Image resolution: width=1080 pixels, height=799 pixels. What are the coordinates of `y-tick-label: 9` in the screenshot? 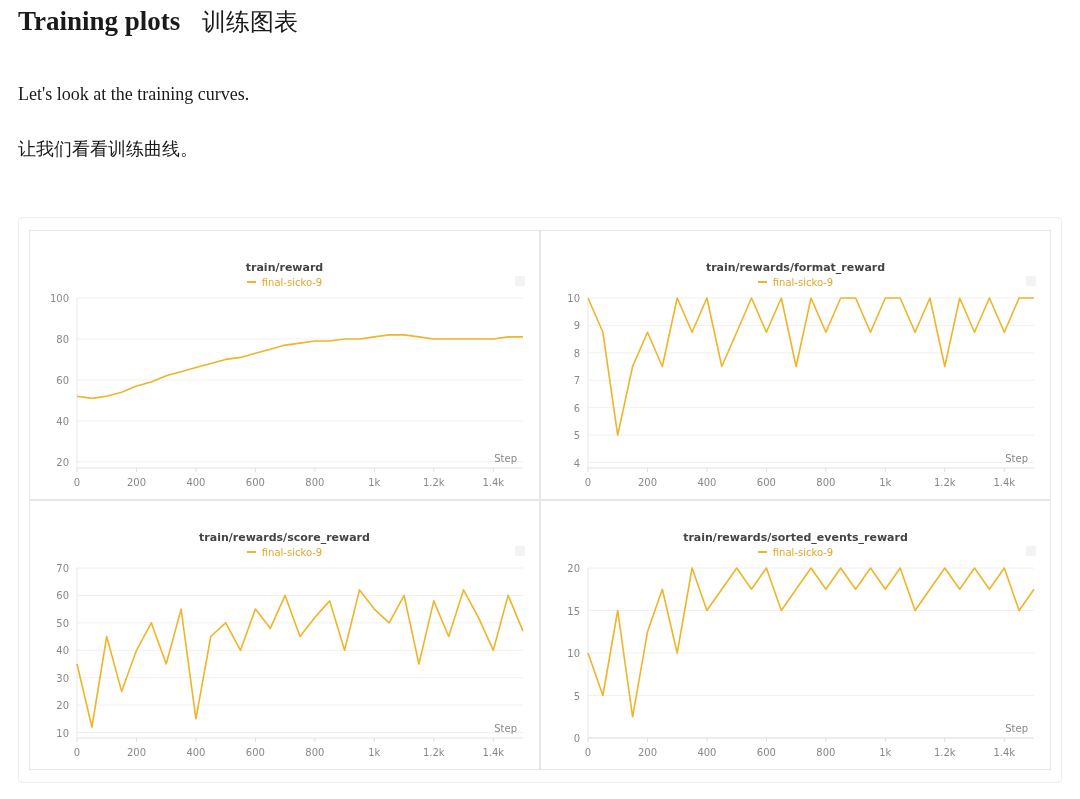 It's located at (576, 326).